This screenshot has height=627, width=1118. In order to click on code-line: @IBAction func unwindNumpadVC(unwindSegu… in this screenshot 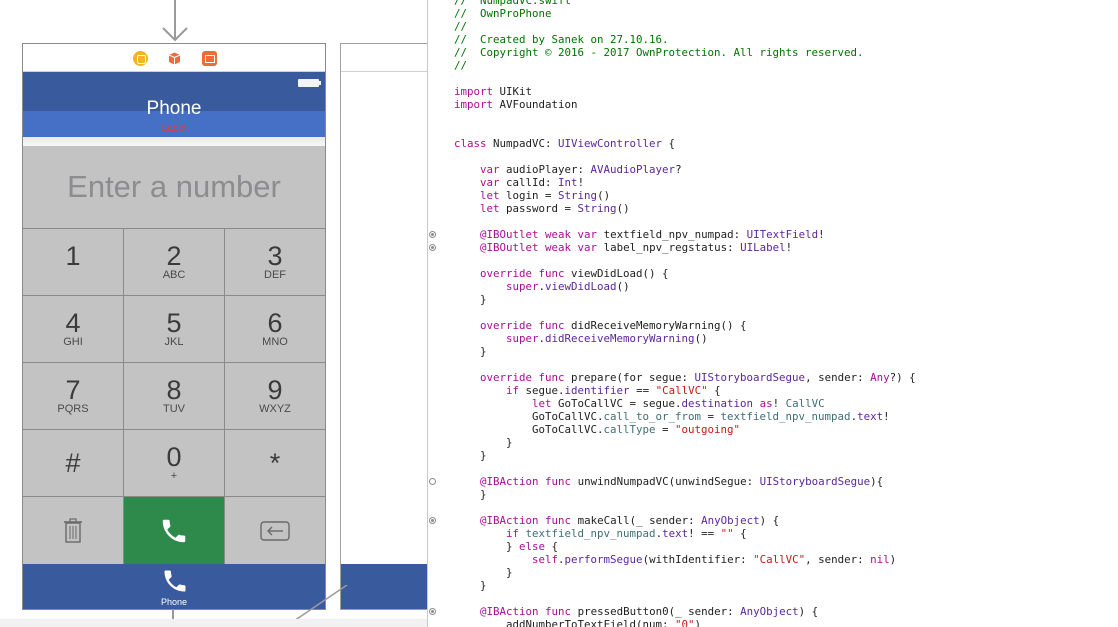, I will do `click(786, 481)`.